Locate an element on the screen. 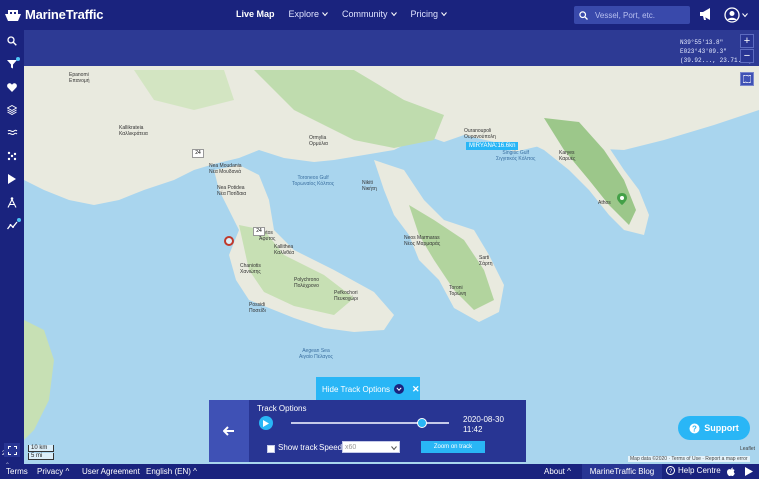 The width and height of the screenshot is (759, 479). place-label: Nea Potidea Νέα Ποτίδαια is located at coordinates (232, 191).